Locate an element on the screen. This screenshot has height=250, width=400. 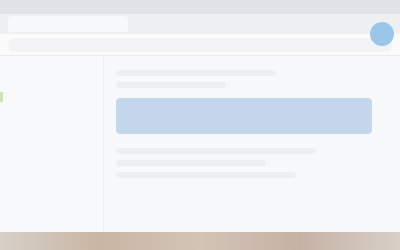
sidebar-active-marker is located at coordinates (1, 97).